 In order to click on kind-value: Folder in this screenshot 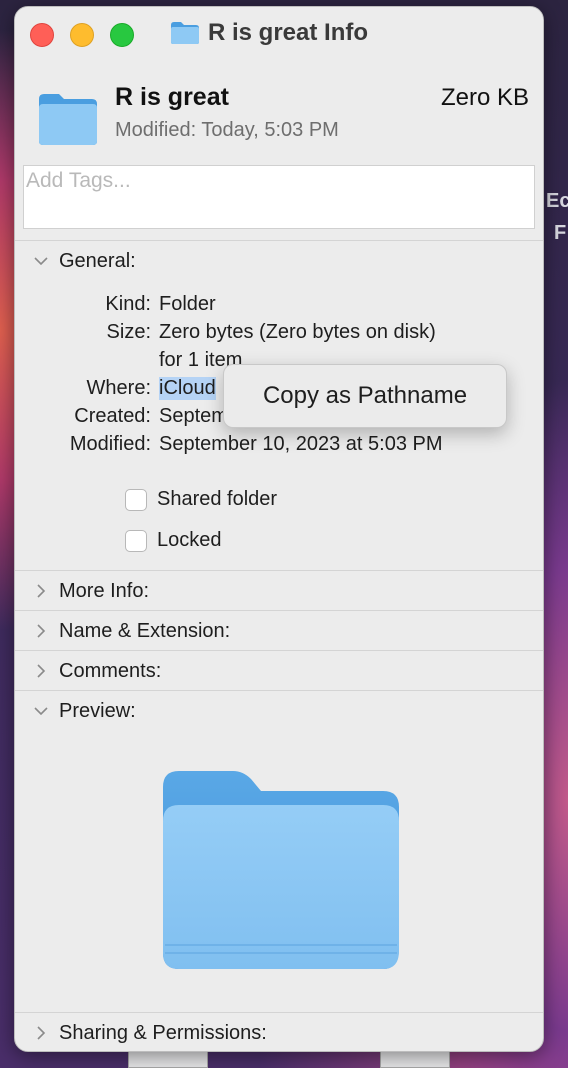, I will do `click(187, 304)`.